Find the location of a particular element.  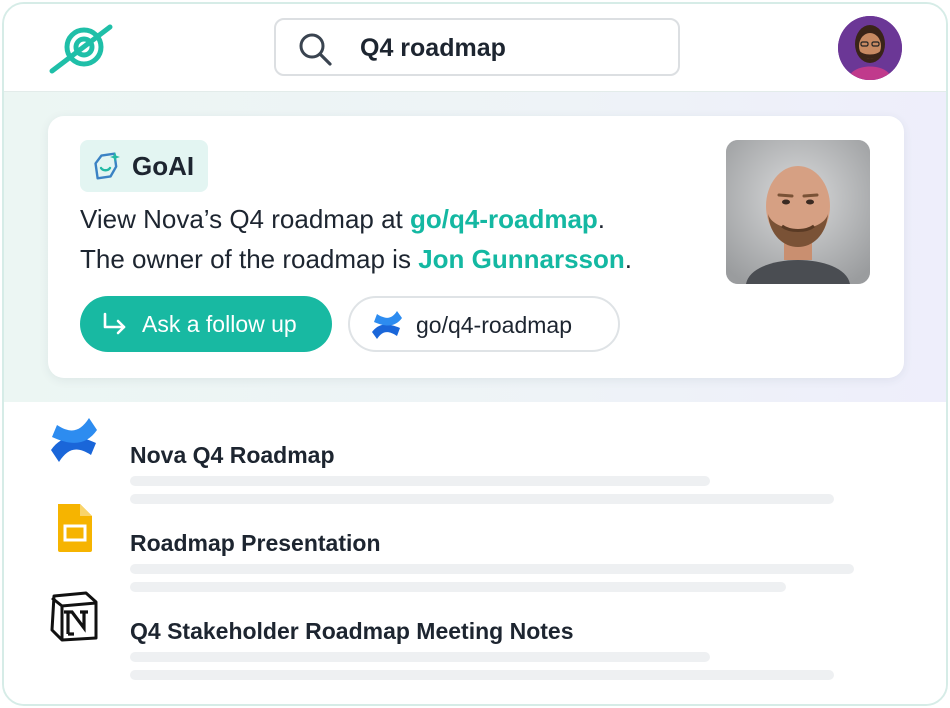

owner-photo is located at coordinates (798, 212).